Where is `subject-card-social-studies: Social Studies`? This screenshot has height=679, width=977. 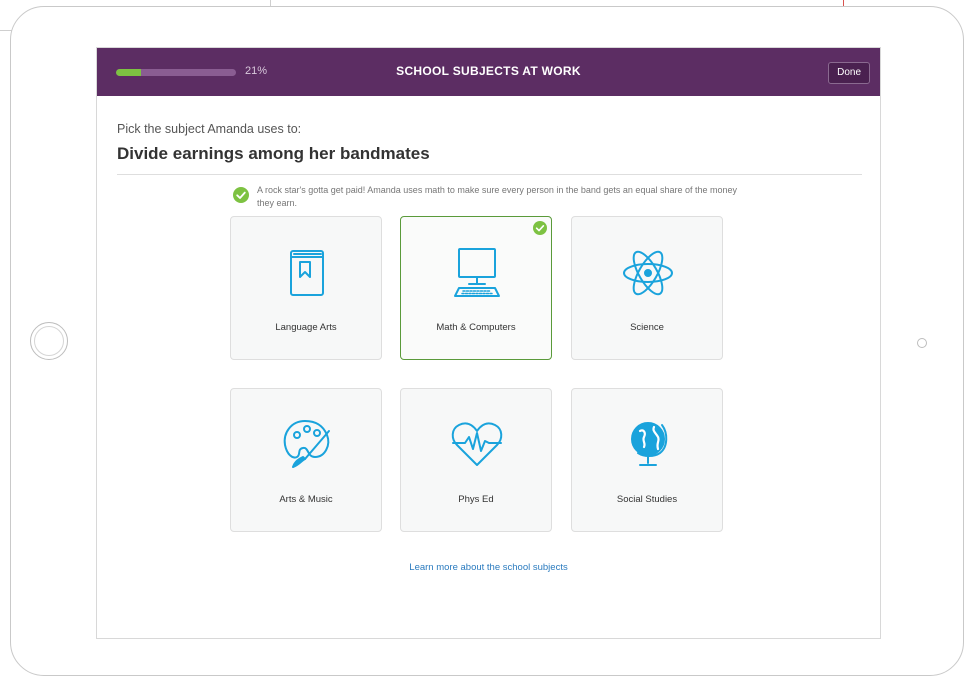
subject-card-social-studies: Social Studies is located at coordinates (647, 460).